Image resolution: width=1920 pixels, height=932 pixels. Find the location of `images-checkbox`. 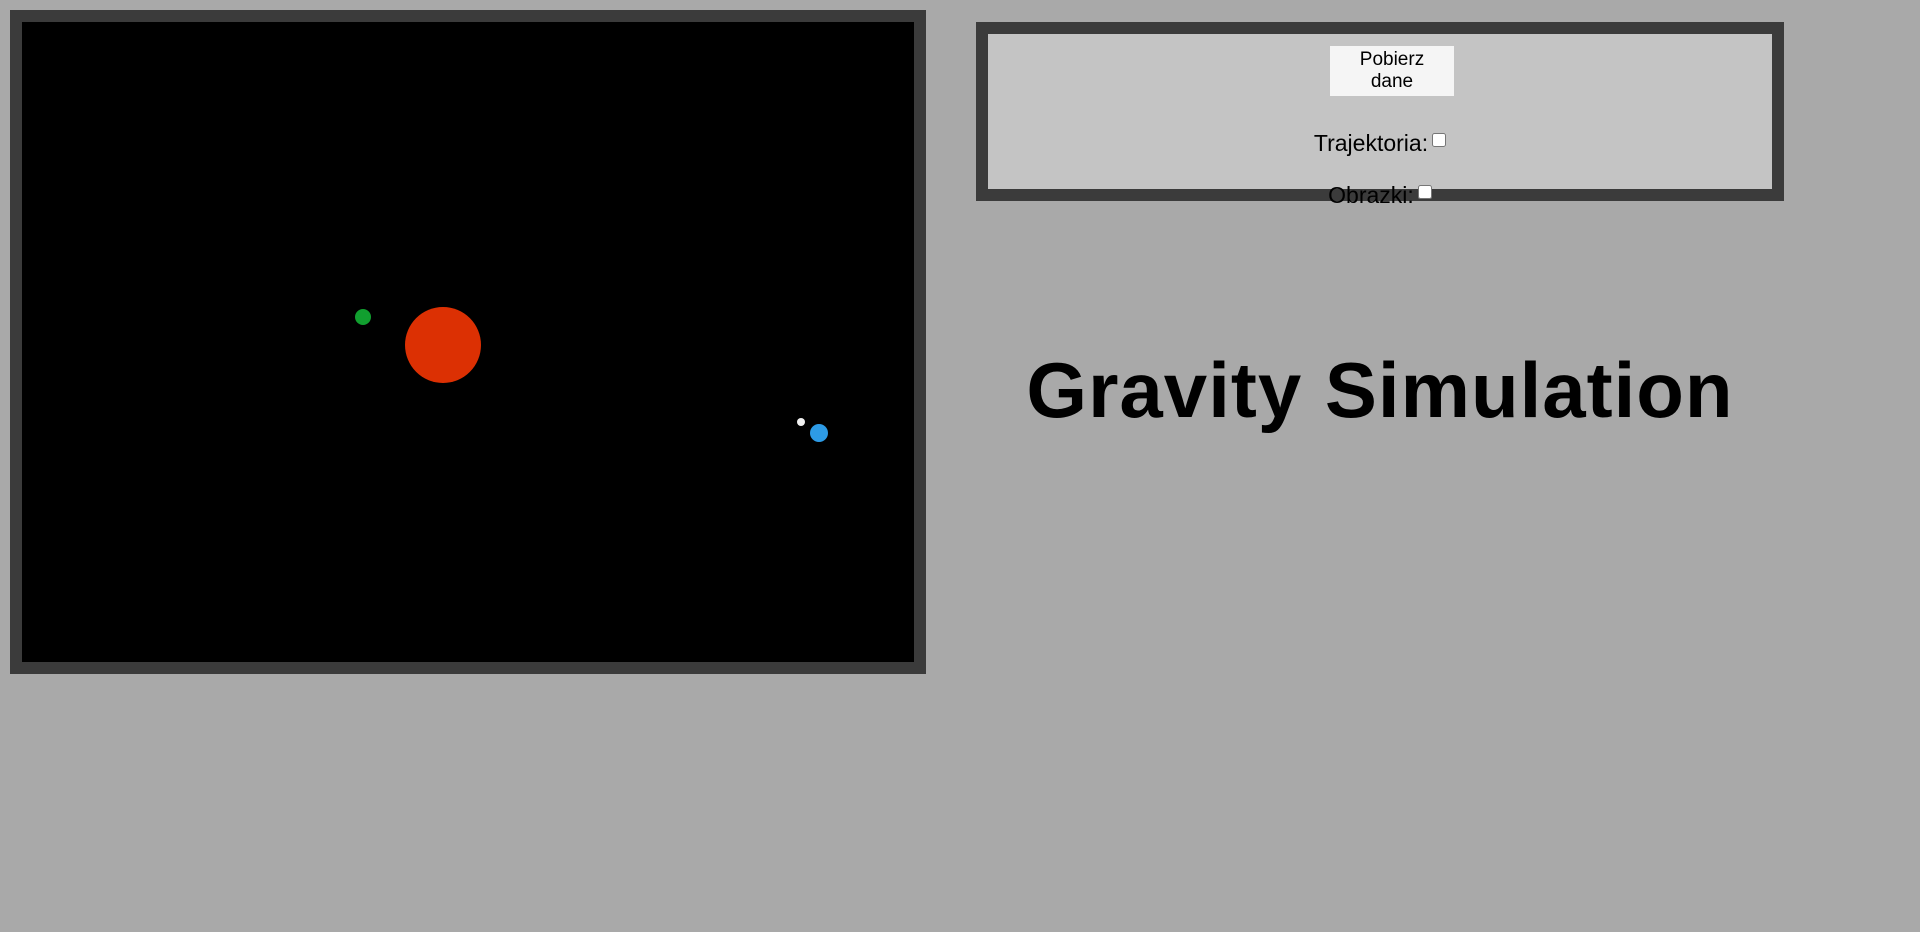

images-checkbox is located at coordinates (1424, 192).